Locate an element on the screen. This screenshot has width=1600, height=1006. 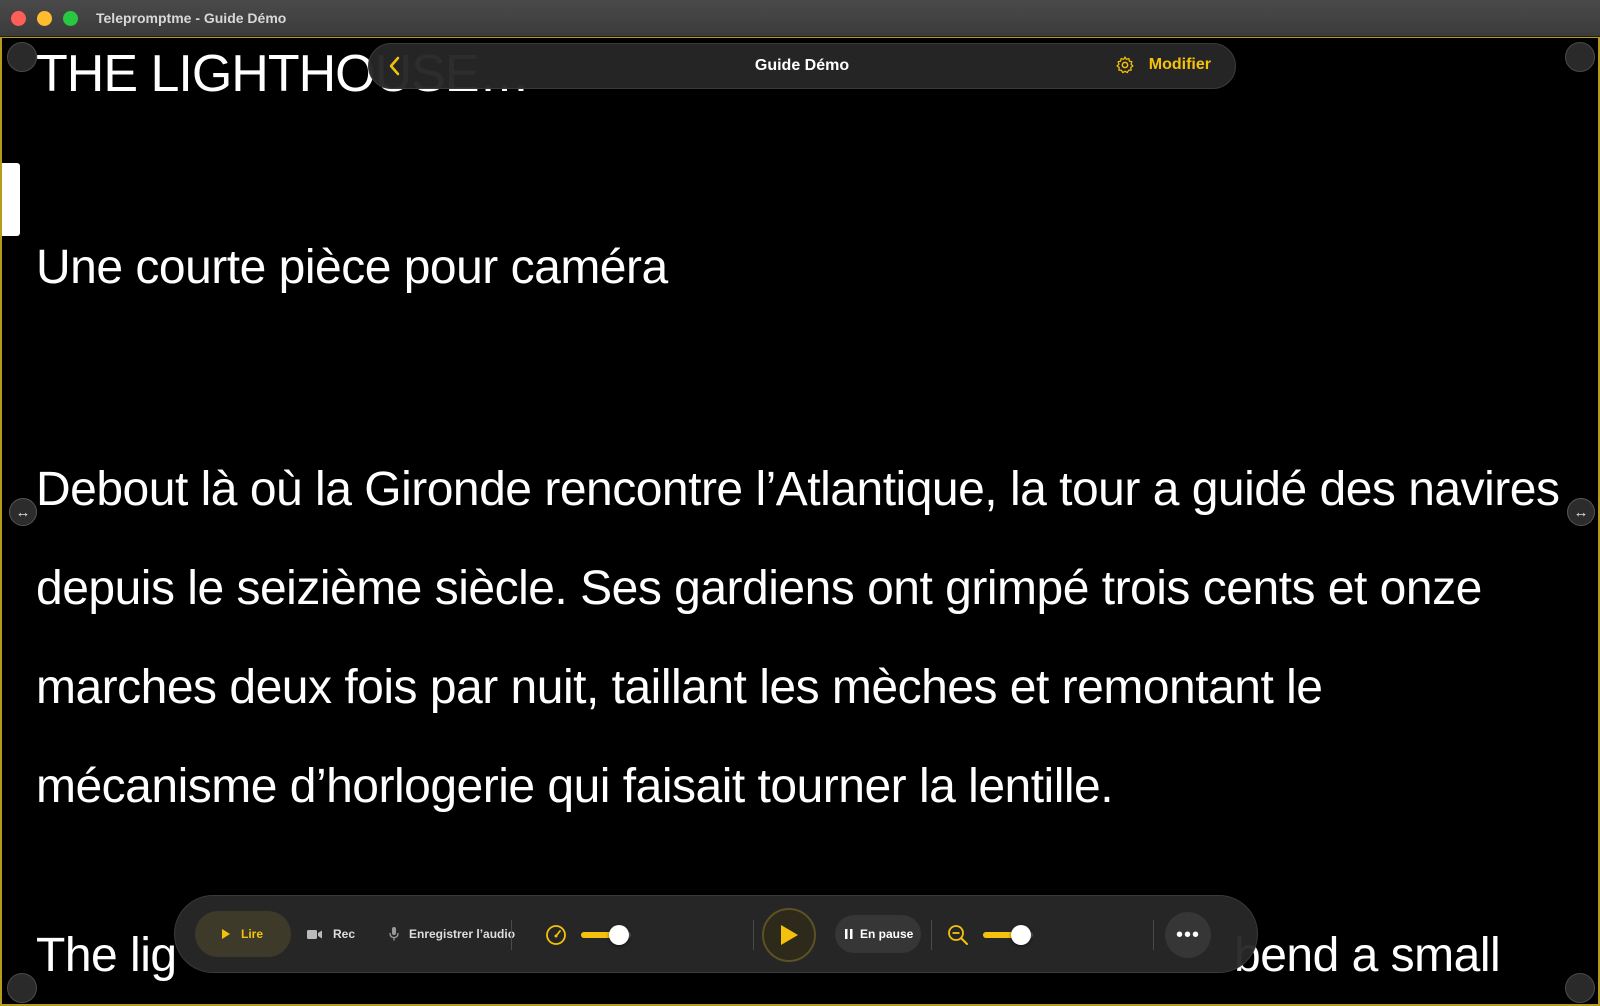
document-title: Guide Démo is located at coordinates (802, 65).